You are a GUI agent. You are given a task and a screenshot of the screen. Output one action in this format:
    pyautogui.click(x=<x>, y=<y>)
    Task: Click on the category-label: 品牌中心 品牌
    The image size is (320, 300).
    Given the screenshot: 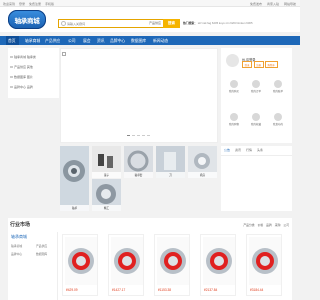 What is the action you would take?
    pyautogui.click(x=23, y=87)
    